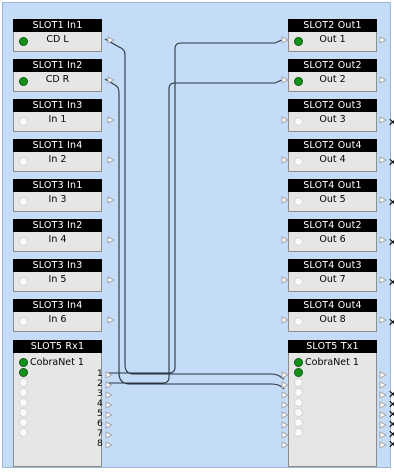 The width and height of the screenshot is (394, 473). Describe the element at coordinates (57, 162) in the screenshot. I see `block-body: In 2` at that location.